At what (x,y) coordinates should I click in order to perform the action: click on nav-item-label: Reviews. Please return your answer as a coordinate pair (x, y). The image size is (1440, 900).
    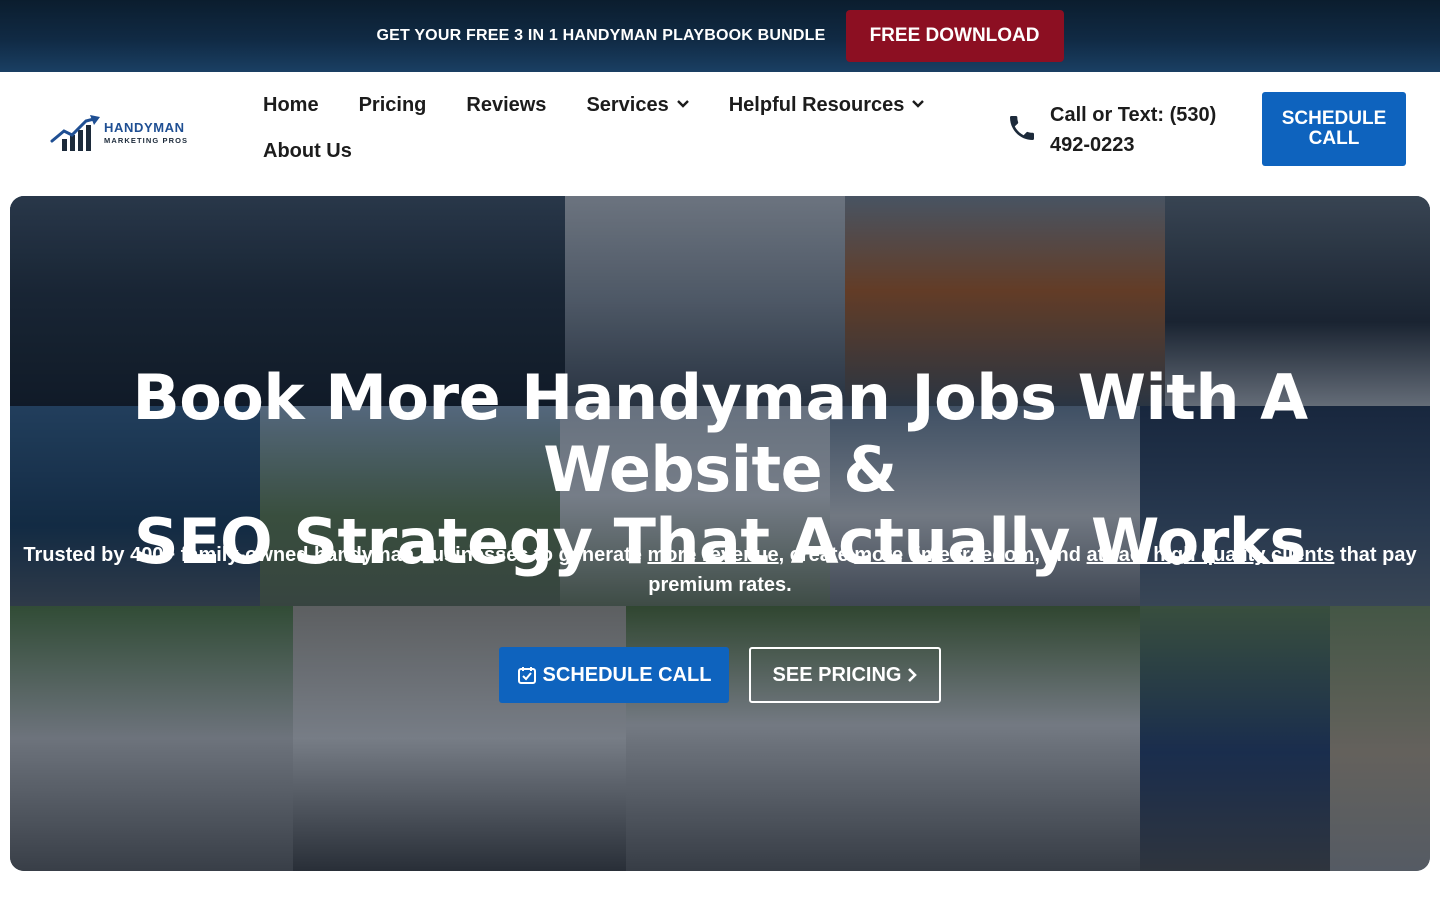
    Looking at the image, I should click on (506, 104).